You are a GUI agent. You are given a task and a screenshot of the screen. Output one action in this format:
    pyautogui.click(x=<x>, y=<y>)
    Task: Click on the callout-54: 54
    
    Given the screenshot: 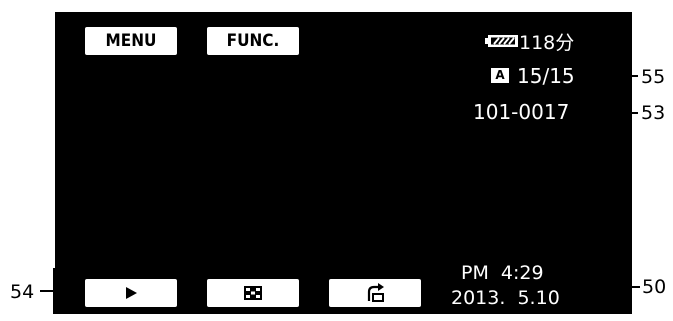 What is the action you would take?
    pyautogui.click(x=22, y=292)
    